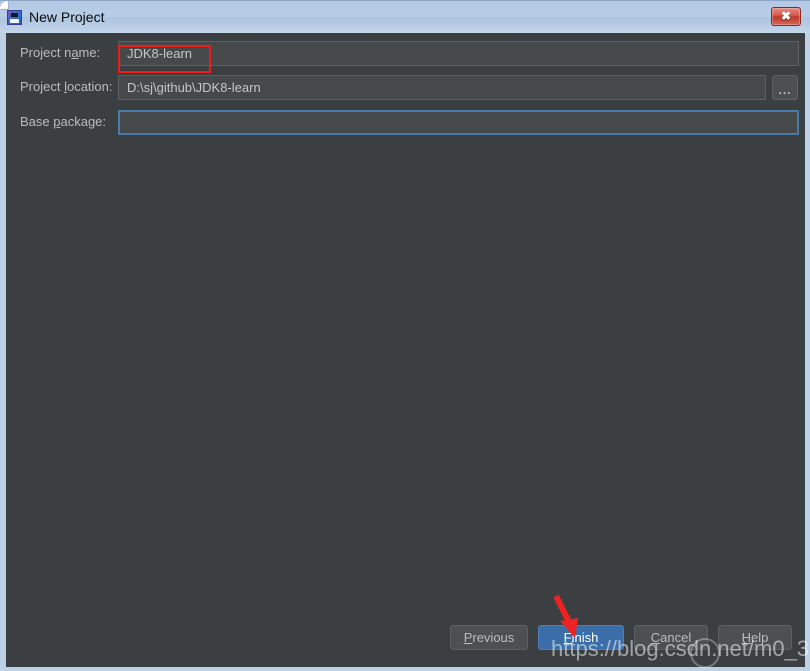  What do you see at coordinates (46, 52) in the screenshot?
I see `label-text-pre: Project n` at bounding box center [46, 52].